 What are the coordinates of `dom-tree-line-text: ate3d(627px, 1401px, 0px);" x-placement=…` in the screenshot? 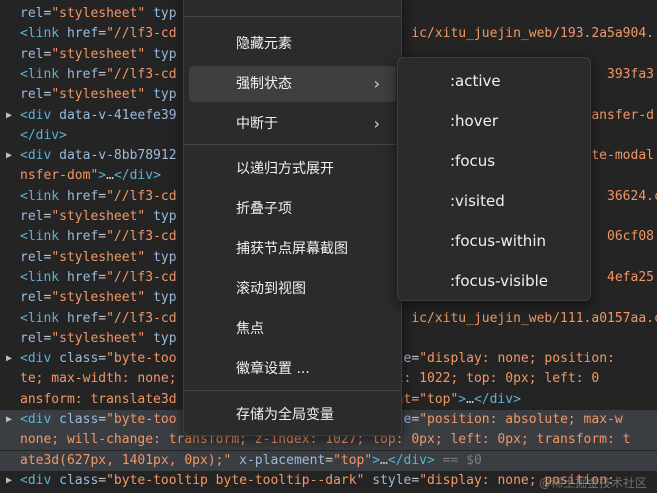 It's located at (241, 460).